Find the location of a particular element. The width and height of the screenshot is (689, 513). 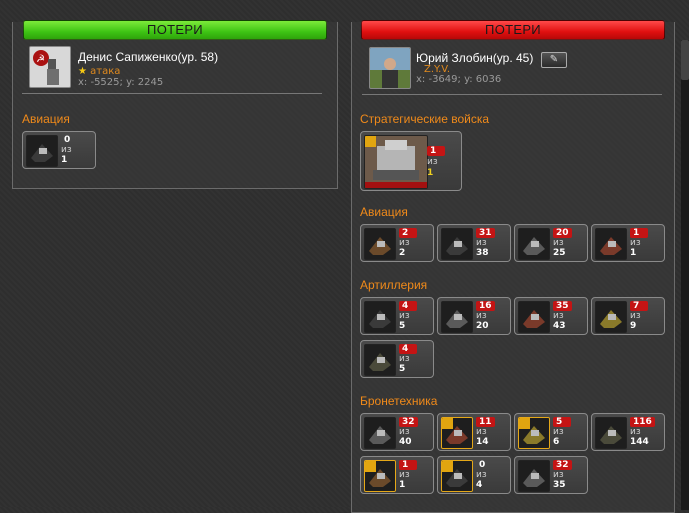

defender-section-artillery: Артиллерия is located at coordinates (394, 285).